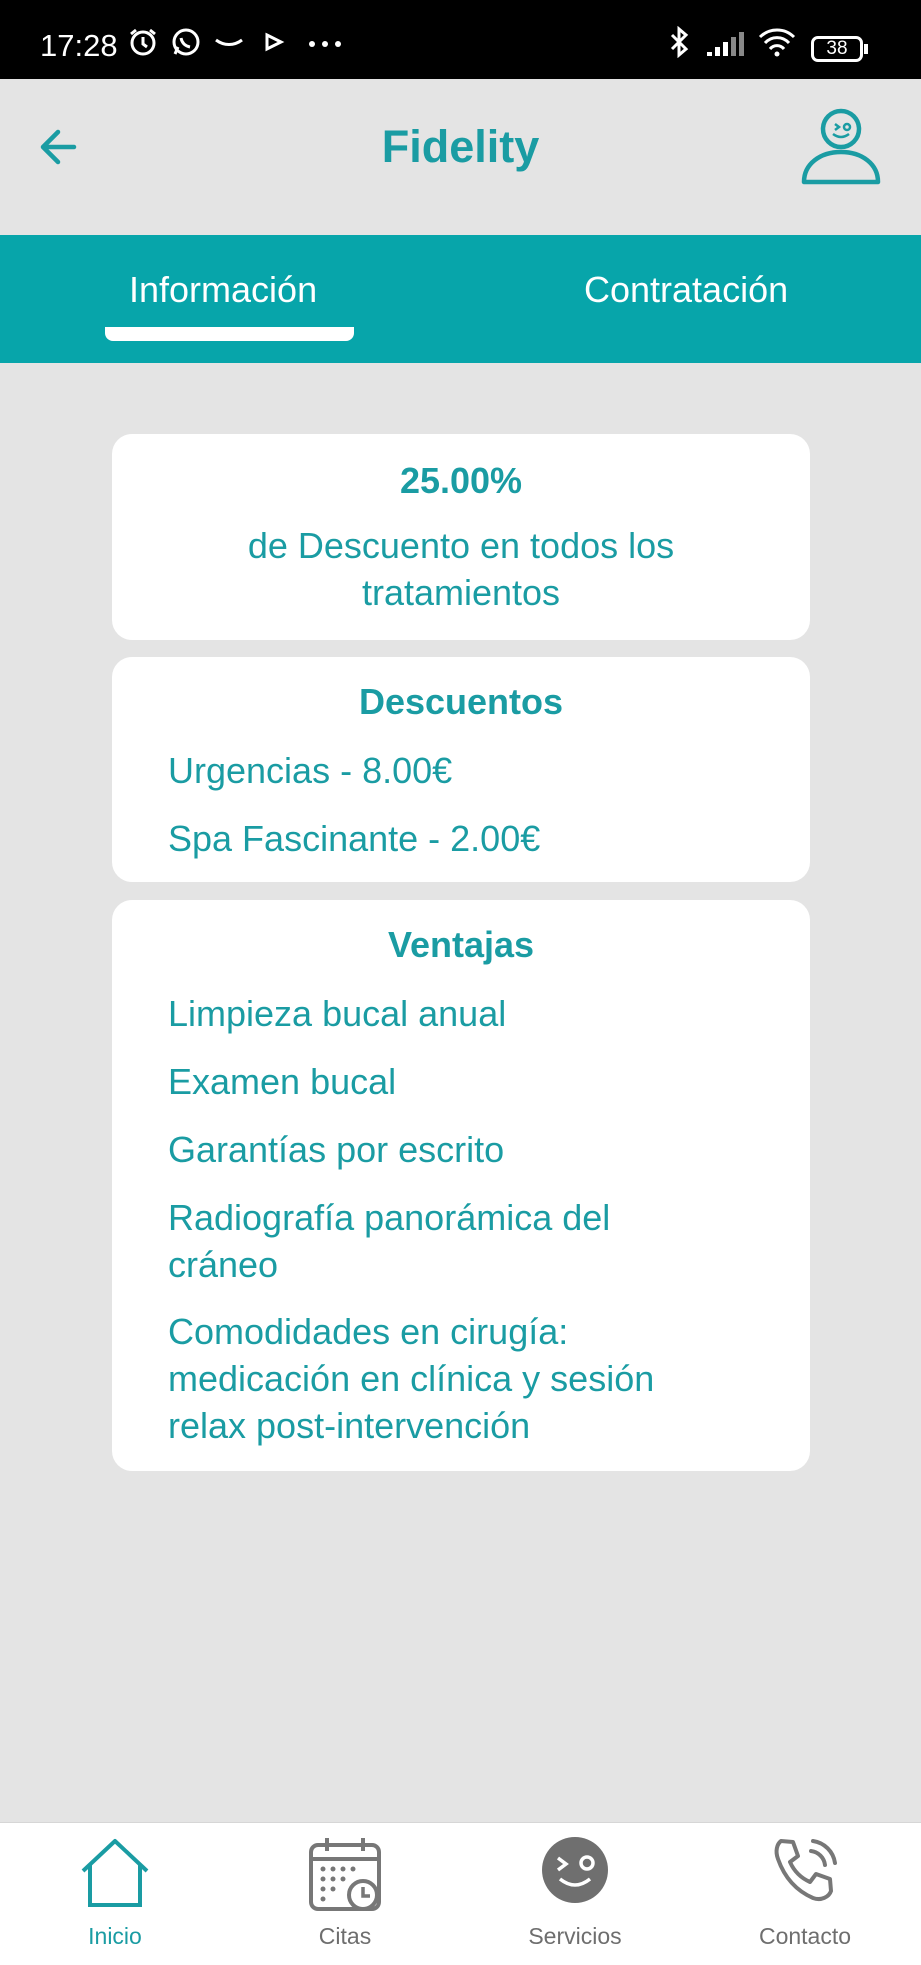 The image size is (921, 1965). What do you see at coordinates (389, 1241) in the screenshot?
I see `list-item: Radiografía panorámica del cráneo` at bounding box center [389, 1241].